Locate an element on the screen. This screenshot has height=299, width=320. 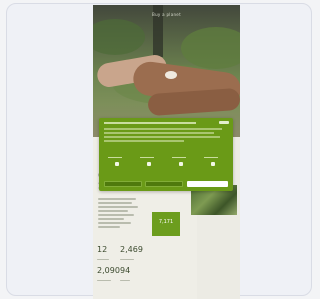
count-badge-text: 7,171 is located at coordinates (166, 222).